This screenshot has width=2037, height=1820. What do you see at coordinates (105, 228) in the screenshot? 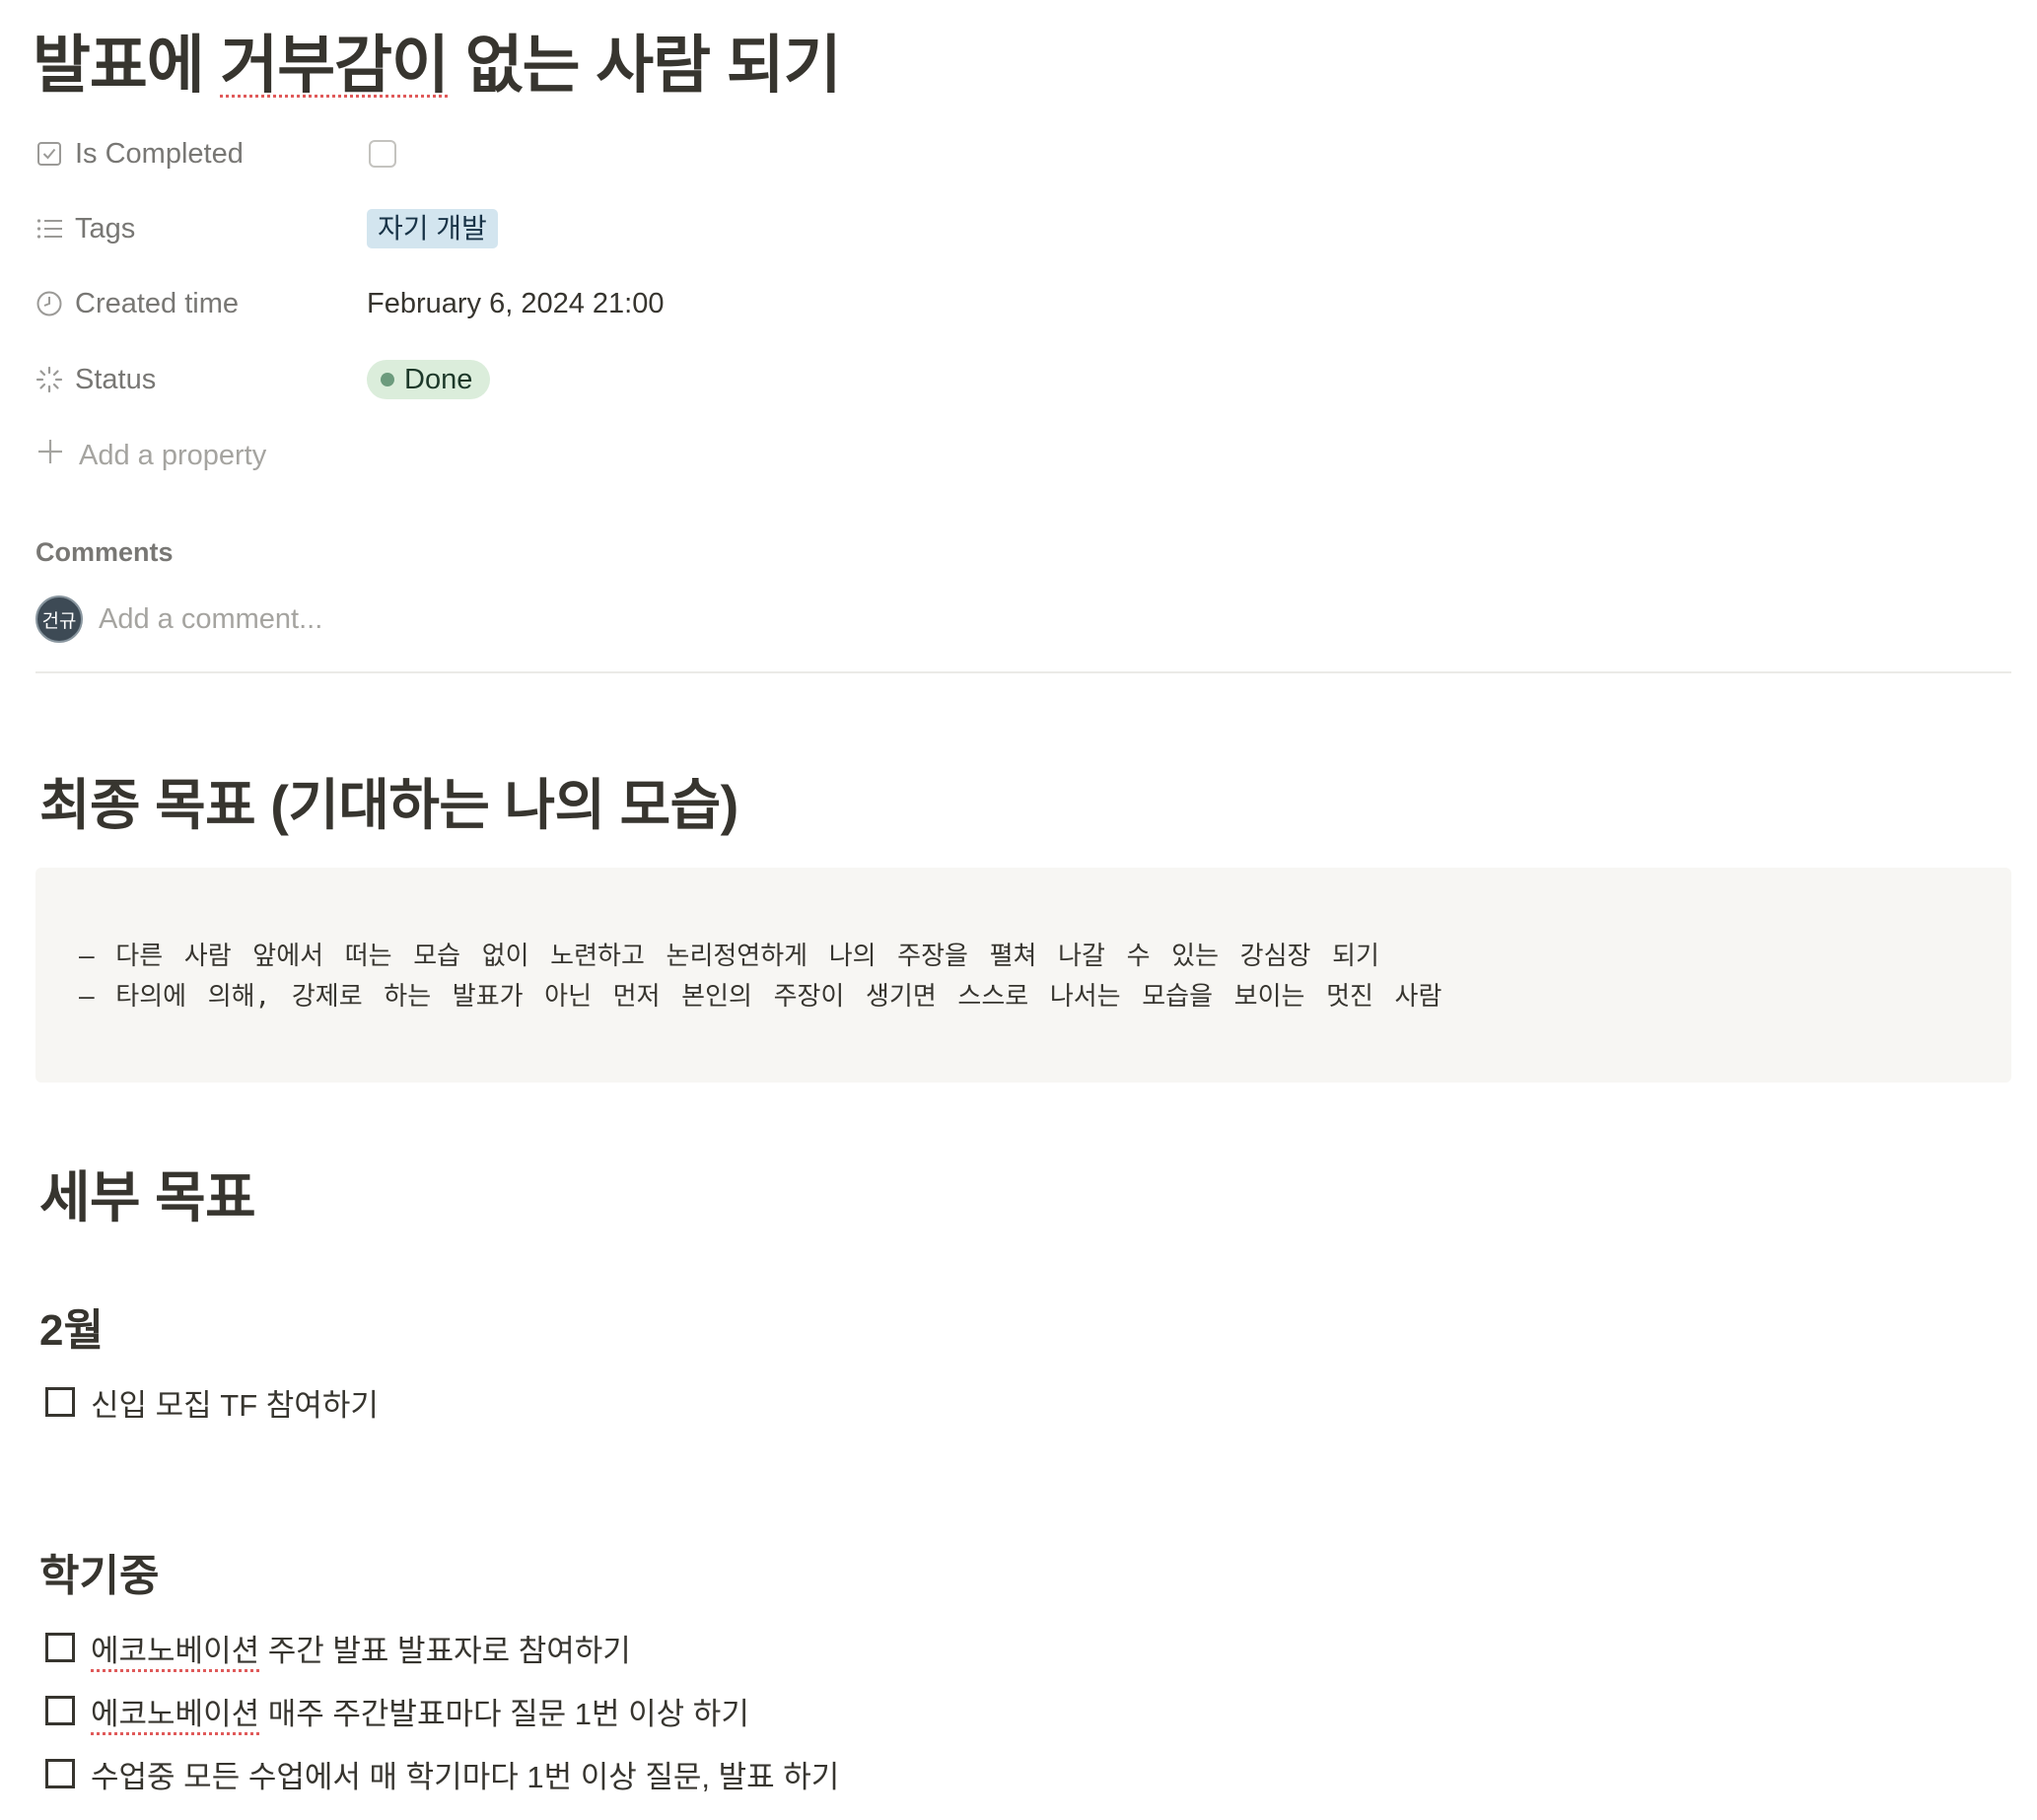
I see `property-label-text: Tags` at bounding box center [105, 228].